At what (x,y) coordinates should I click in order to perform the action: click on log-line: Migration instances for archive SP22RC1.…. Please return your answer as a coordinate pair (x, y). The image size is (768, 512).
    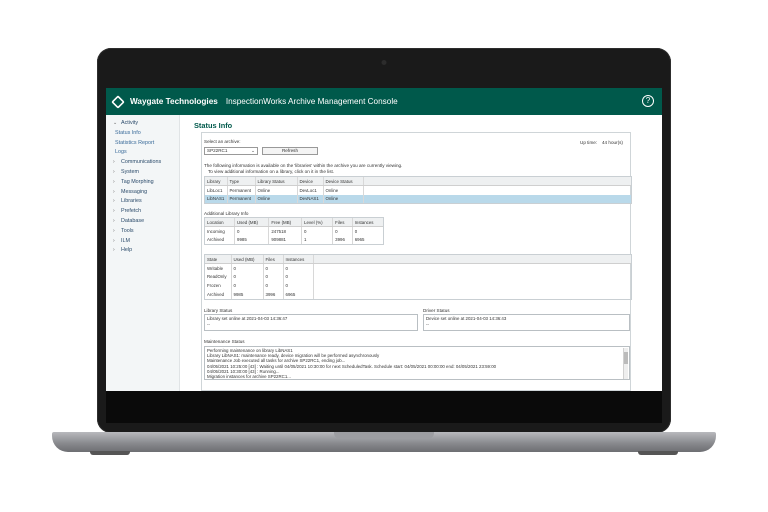
    Looking at the image, I should click on (249, 377).